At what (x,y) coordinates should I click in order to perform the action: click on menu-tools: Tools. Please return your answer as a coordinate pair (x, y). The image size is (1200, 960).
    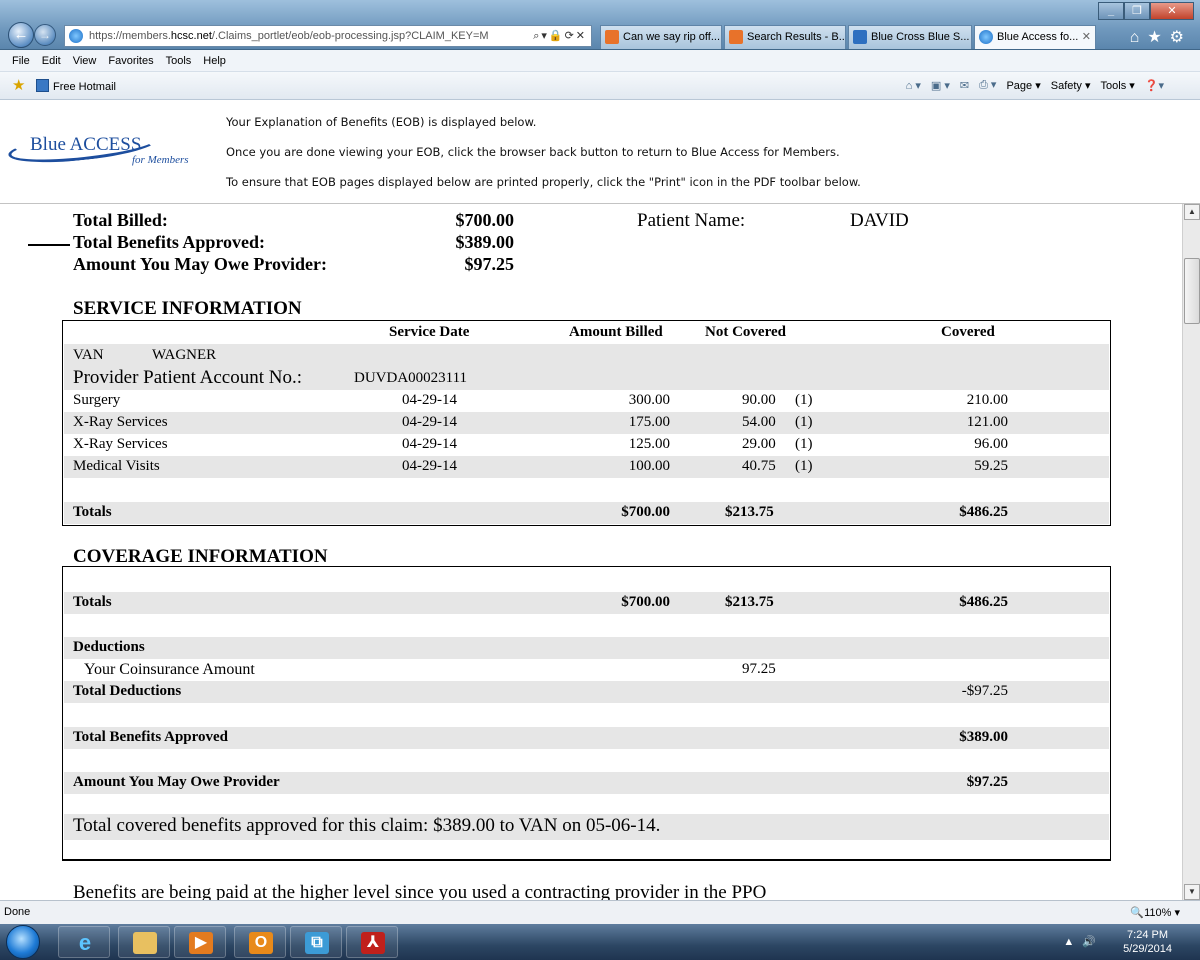
    Looking at the image, I should click on (179, 61).